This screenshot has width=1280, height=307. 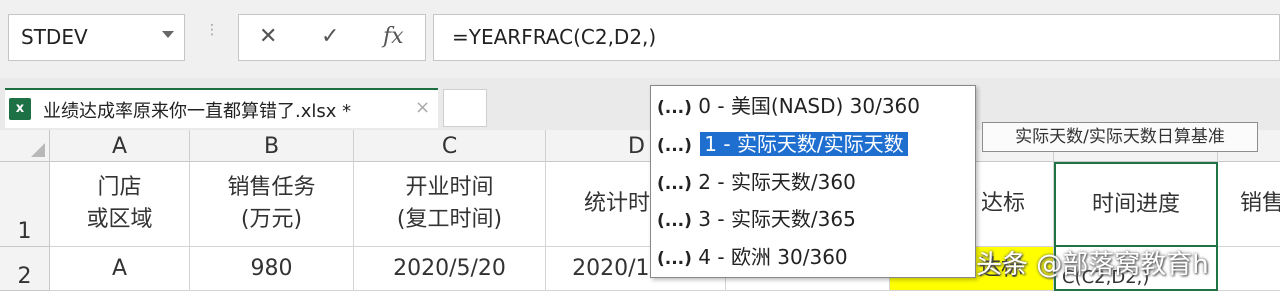 I want to click on cell-g1: 时间进度, so click(x=1136, y=204).